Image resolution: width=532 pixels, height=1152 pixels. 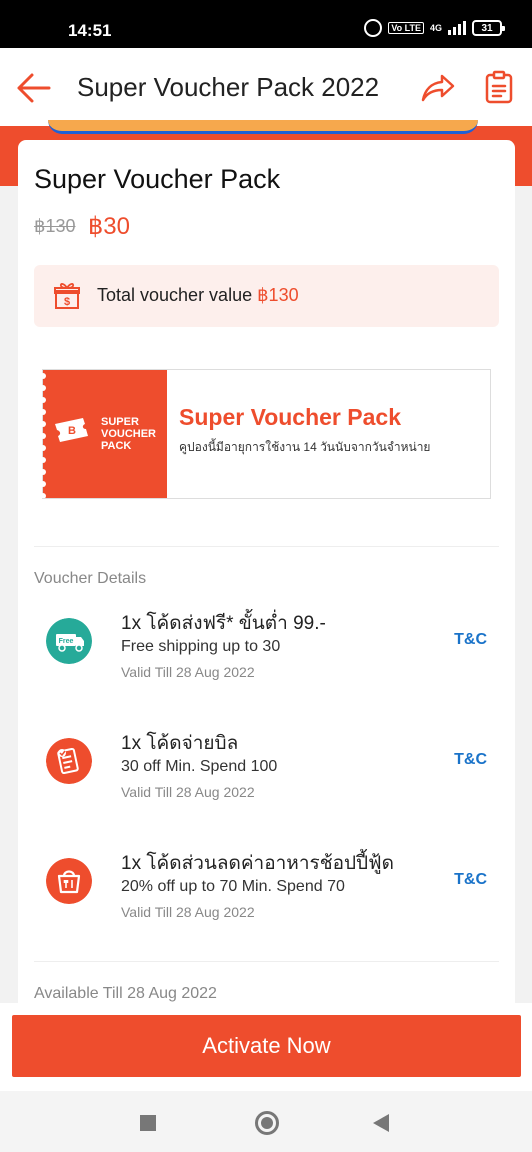 I want to click on promo-title: Super Voucher Pack, so click(x=290, y=417).